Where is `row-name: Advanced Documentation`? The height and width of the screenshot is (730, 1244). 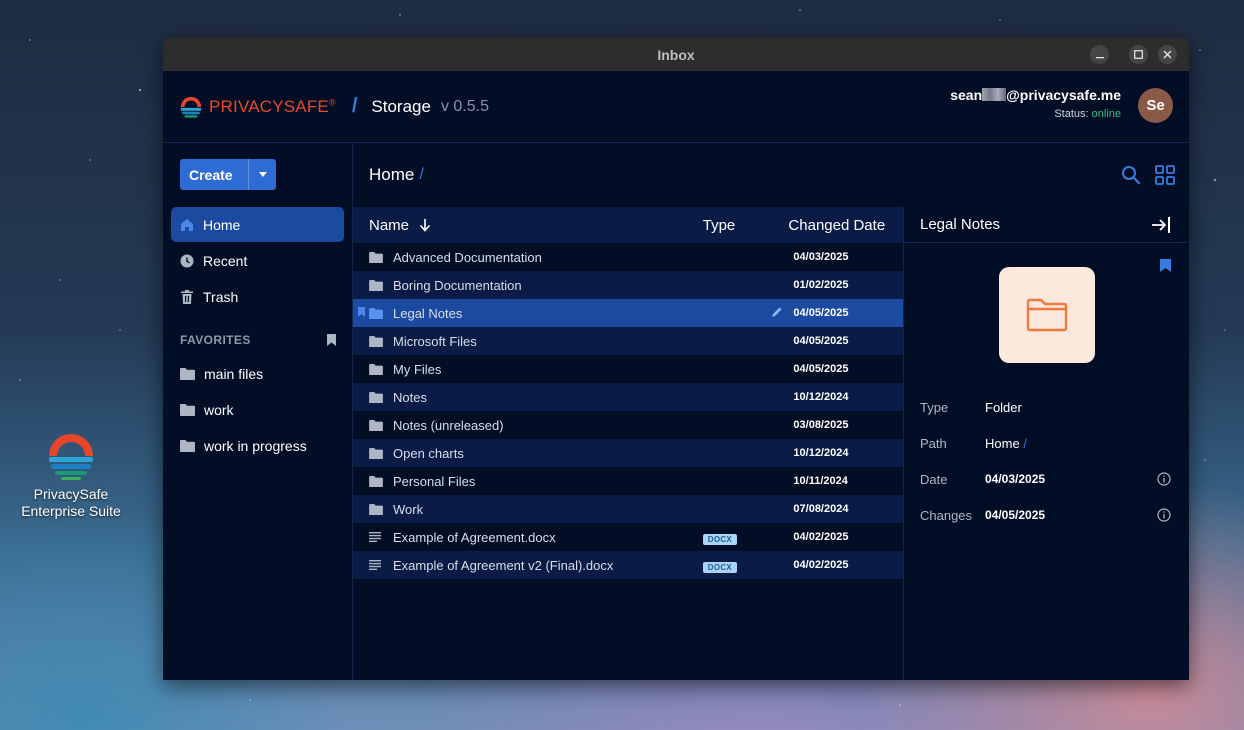
row-name: Advanced Documentation is located at coordinates (467, 257).